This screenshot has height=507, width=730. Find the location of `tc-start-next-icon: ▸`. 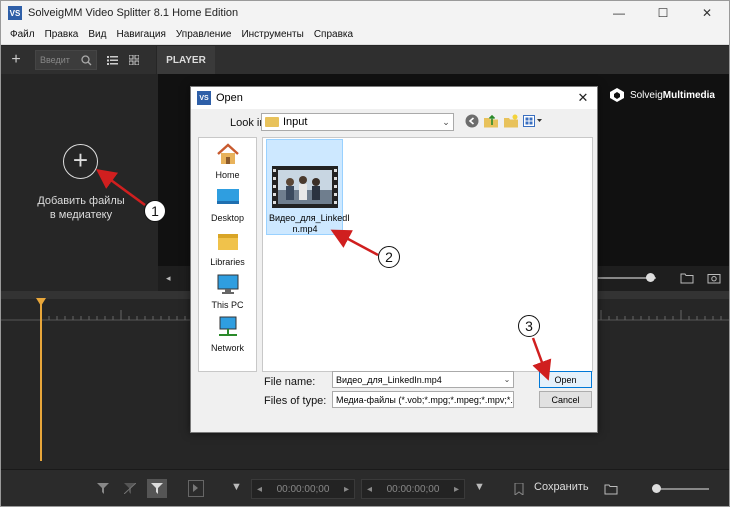

tc-start-next-icon: ▸ is located at coordinates (346, 489).